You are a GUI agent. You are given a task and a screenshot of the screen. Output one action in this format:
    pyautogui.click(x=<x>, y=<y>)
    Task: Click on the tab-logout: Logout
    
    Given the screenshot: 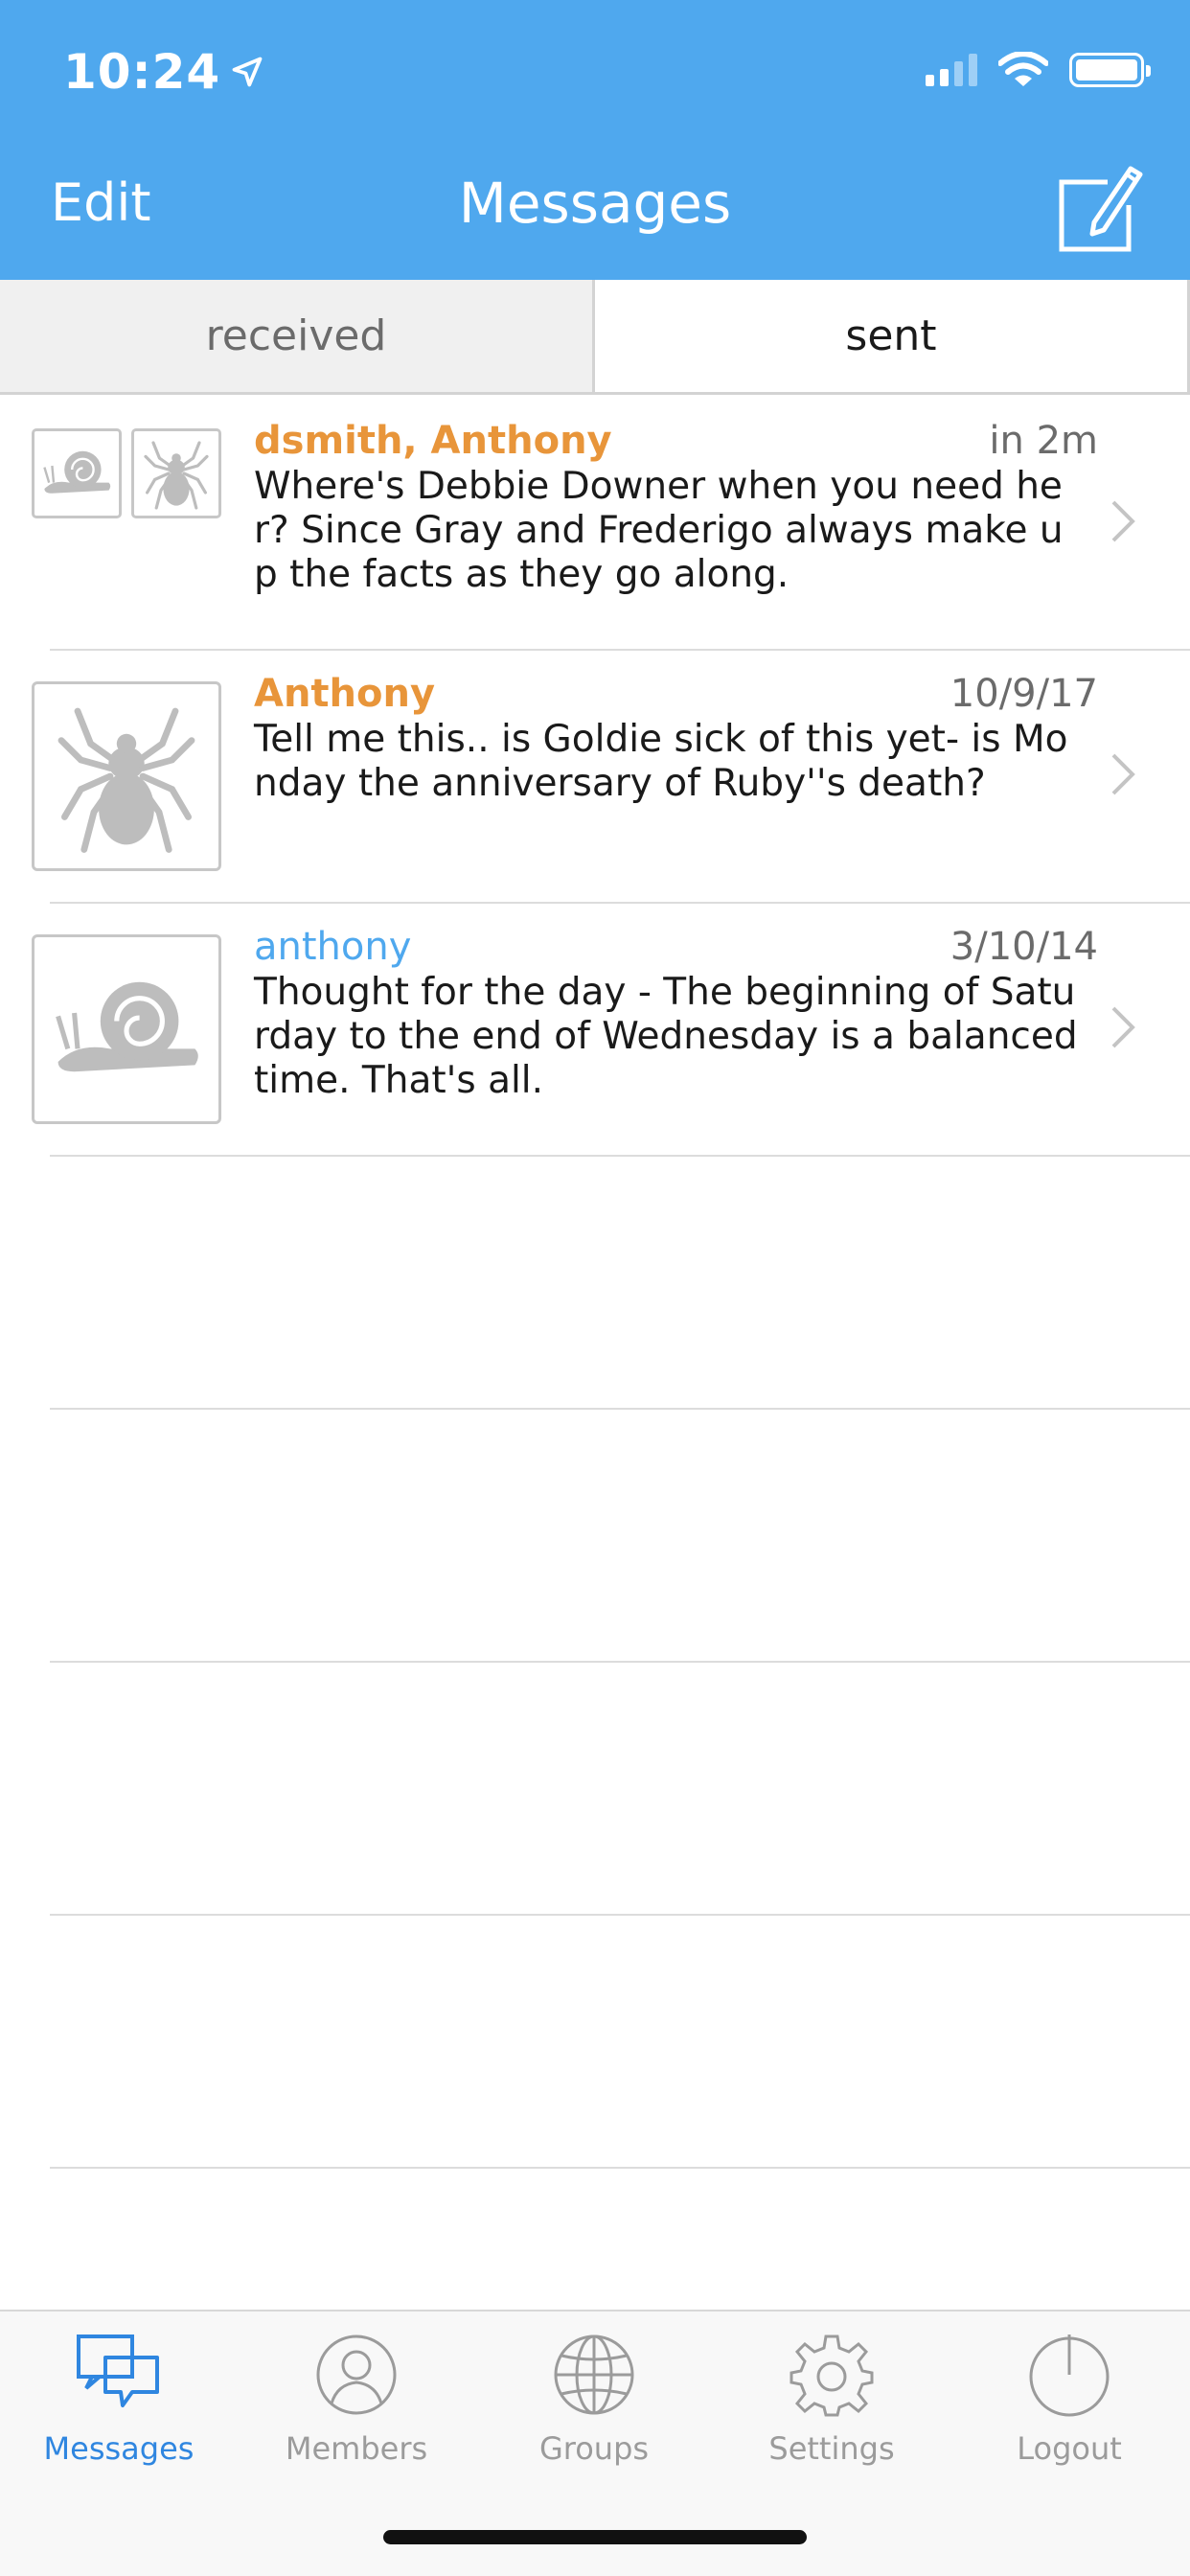 What is the action you would take?
    pyautogui.click(x=1069, y=2398)
    